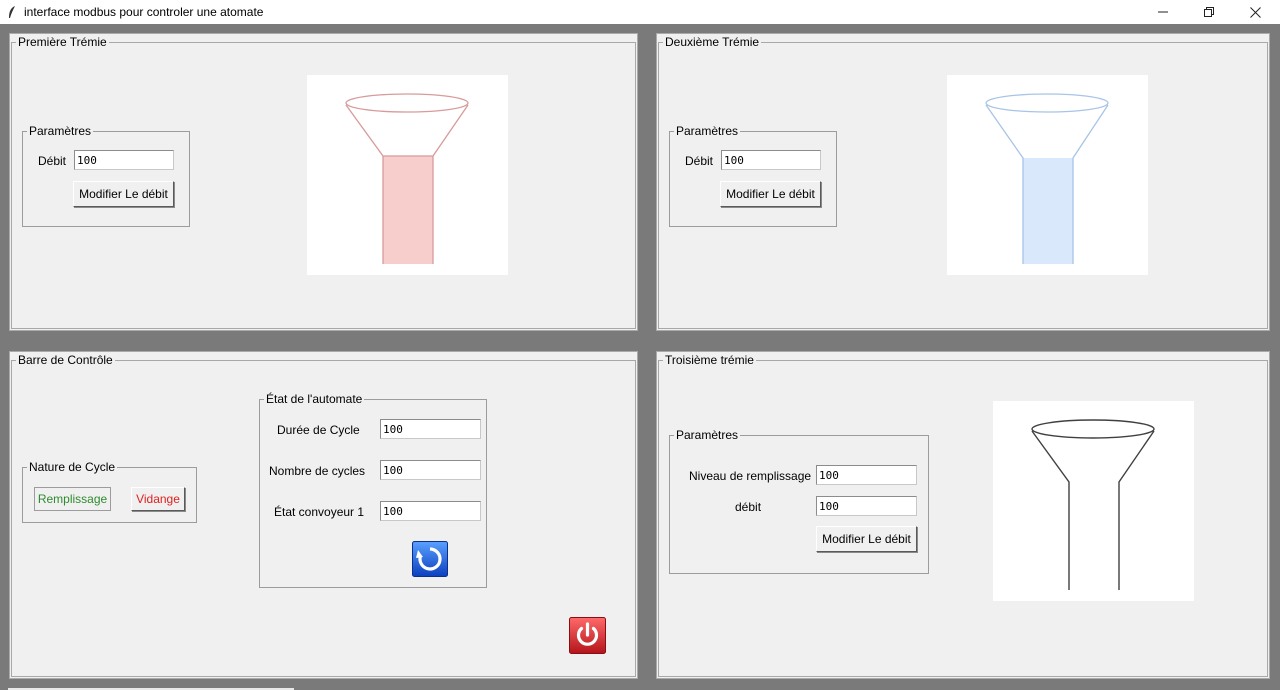  I want to click on hopper1-modify-button: Modifier Le débit, so click(123, 194).